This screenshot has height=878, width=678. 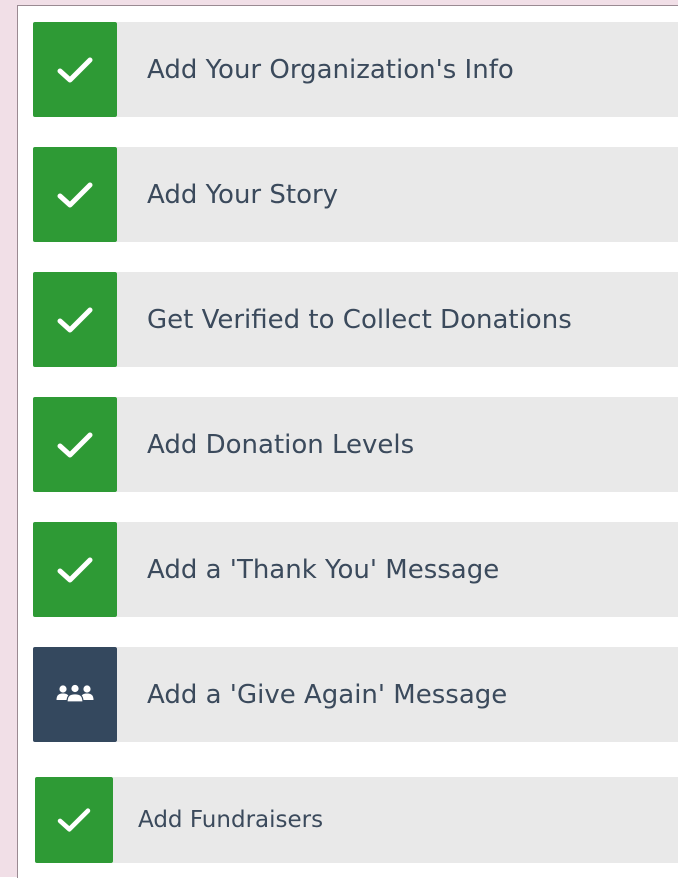 I want to click on step-story: Add Your Story, so click(x=355, y=194).